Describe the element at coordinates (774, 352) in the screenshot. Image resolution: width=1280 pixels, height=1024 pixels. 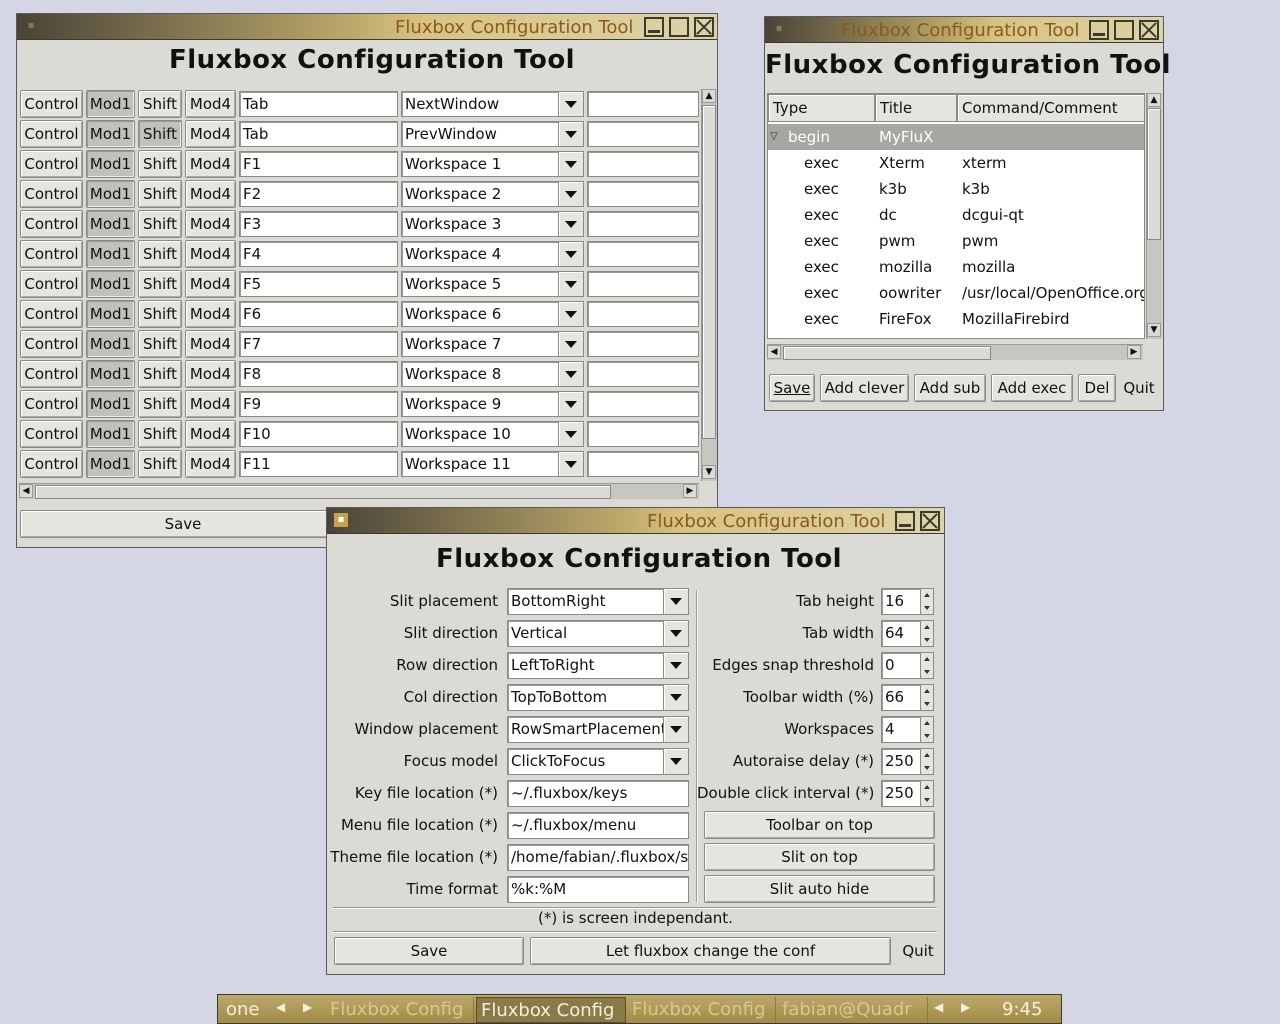
I see `scroll-left-icon: ◀` at that location.